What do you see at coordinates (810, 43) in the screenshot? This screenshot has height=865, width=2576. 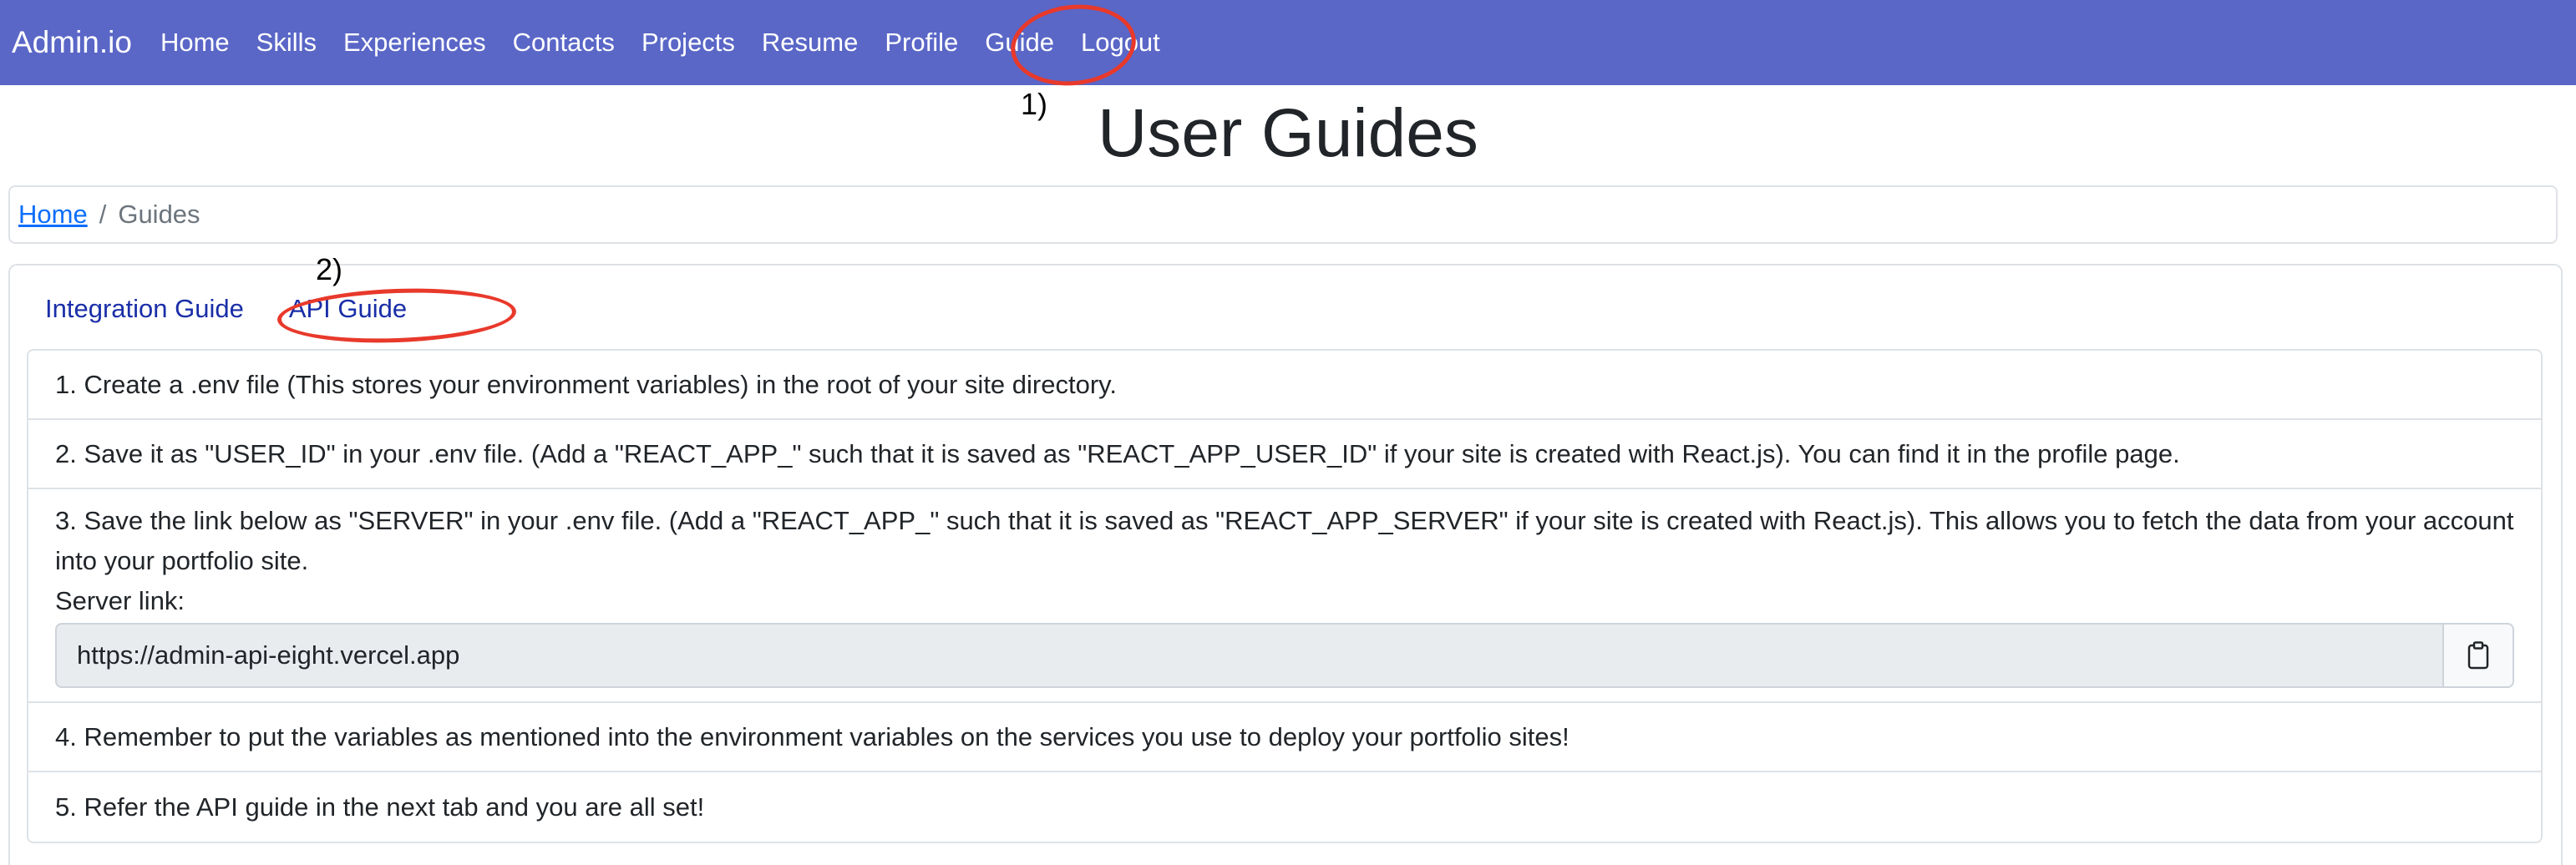 I see `nav-resume: Resume` at bounding box center [810, 43].